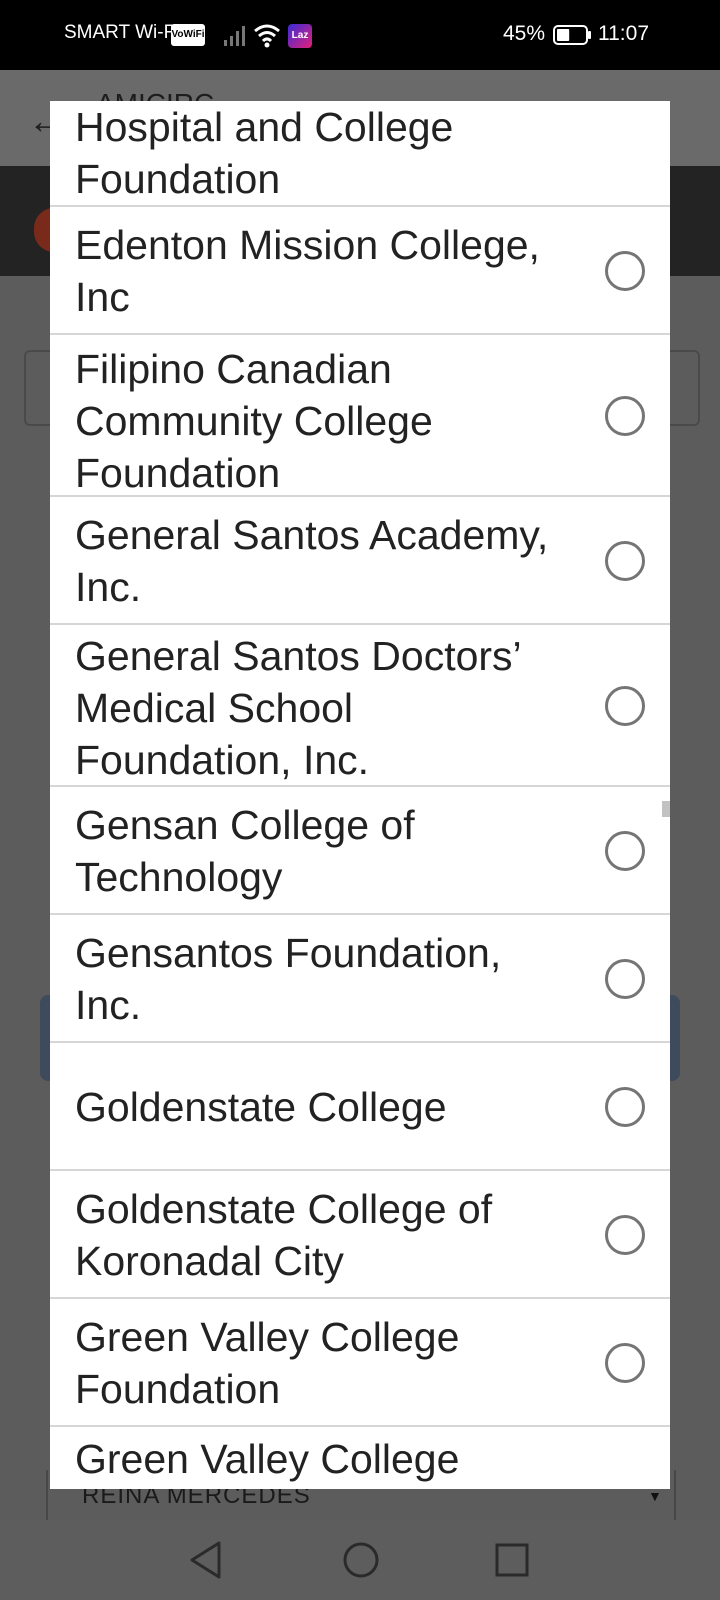 This screenshot has width=720, height=1600. I want to click on list-item: Goldenstate College, so click(360, 1107).